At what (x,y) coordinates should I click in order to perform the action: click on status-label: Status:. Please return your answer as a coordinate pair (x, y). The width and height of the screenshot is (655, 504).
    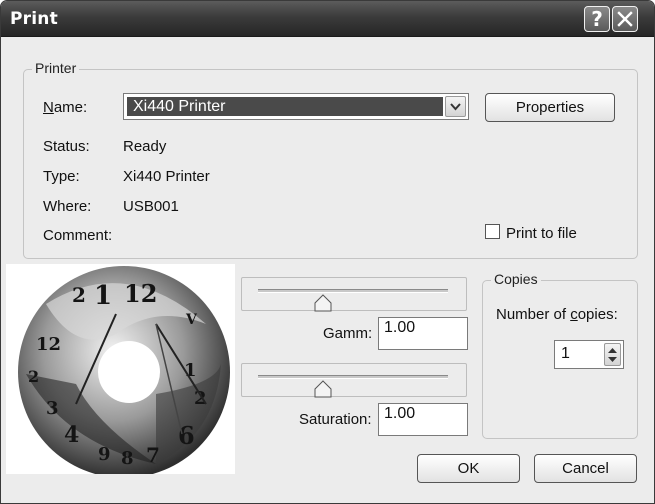
    Looking at the image, I should click on (66, 146).